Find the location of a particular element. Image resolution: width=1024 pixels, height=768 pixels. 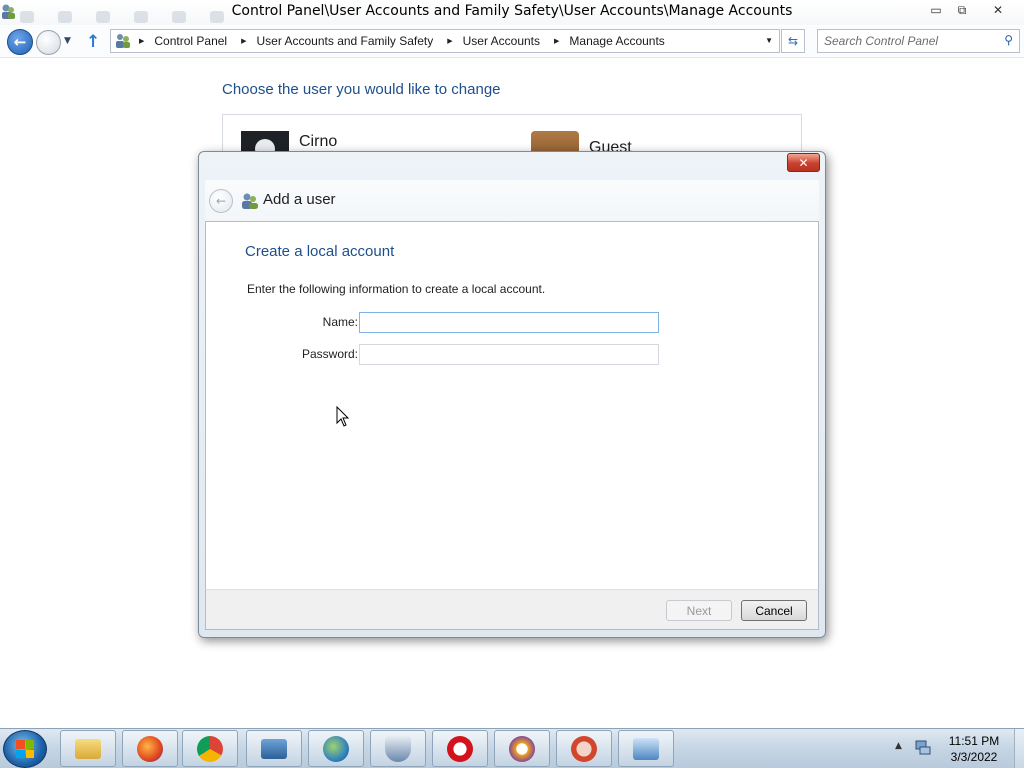

network-status-icon is located at coordinates (923, 747).